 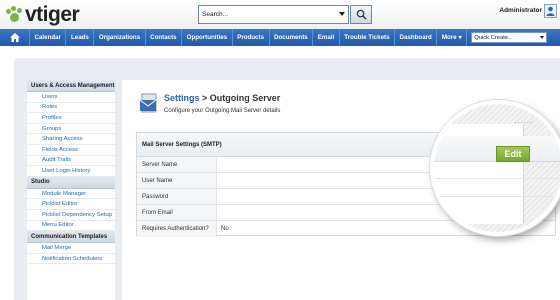 What do you see at coordinates (71, 97) in the screenshot?
I see `sidebar-item-users: Users` at bounding box center [71, 97].